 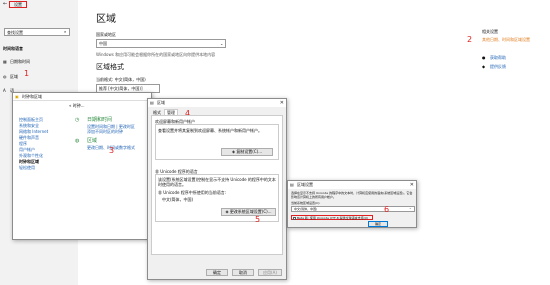 I want to click on feedback-link: 提供反馈, so click(x=498, y=66).